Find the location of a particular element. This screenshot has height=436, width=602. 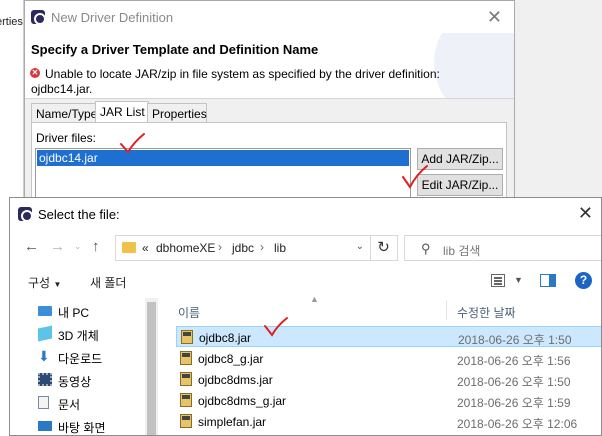

new-folder-button: 새 폴더 is located at coordinates (108, 282).